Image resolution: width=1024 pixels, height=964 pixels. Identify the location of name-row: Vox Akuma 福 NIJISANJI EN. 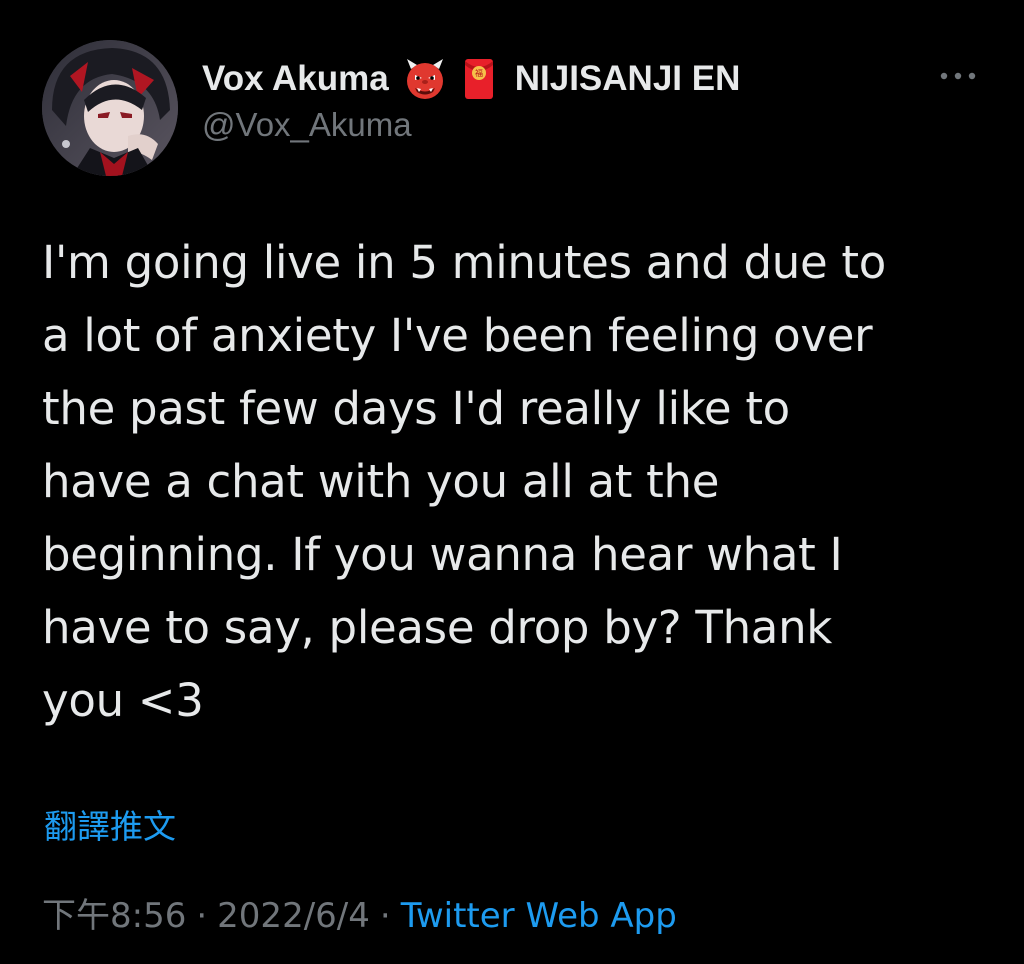
(562, 79).